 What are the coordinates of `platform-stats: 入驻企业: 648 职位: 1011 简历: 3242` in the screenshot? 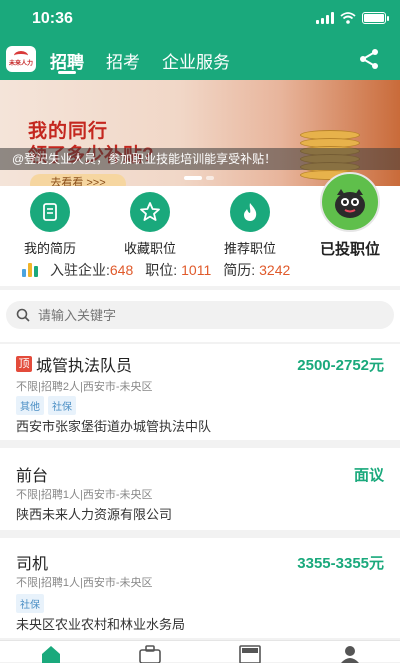 It's located at (162, 270).